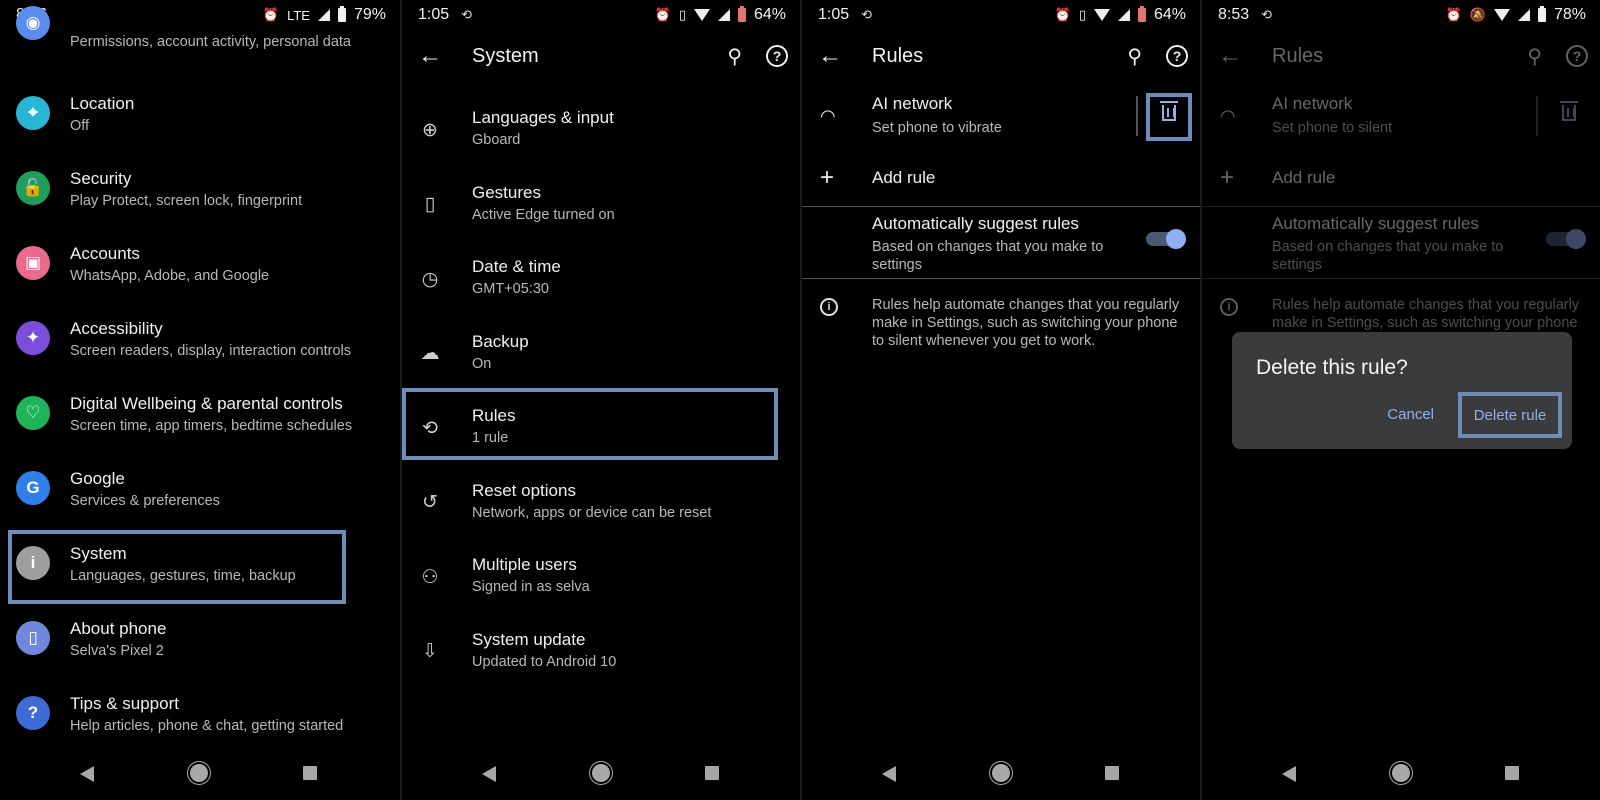 This screenshot has height=800, width=1600. Describe the element at coordinates (33, 23) in the screenshot. I see `privacy-icon: ◉` at that location.